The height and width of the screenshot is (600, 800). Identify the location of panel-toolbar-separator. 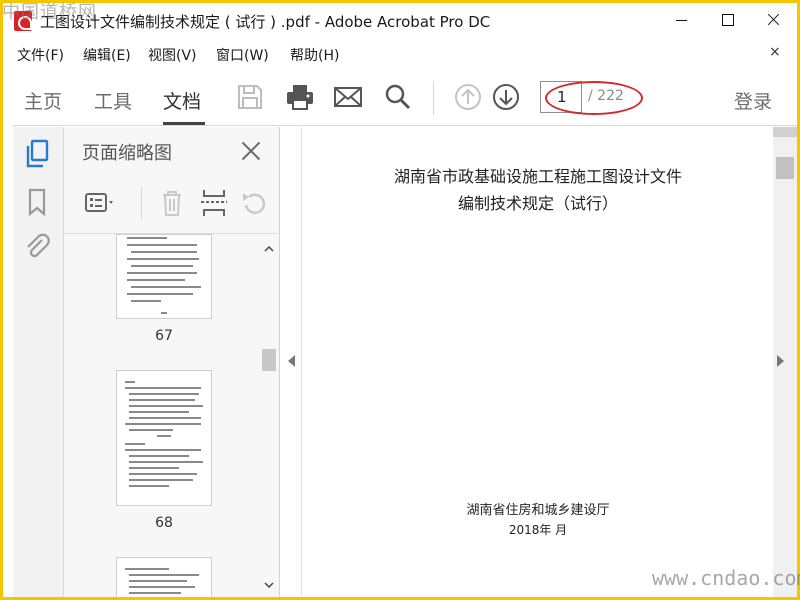
(141, 203).